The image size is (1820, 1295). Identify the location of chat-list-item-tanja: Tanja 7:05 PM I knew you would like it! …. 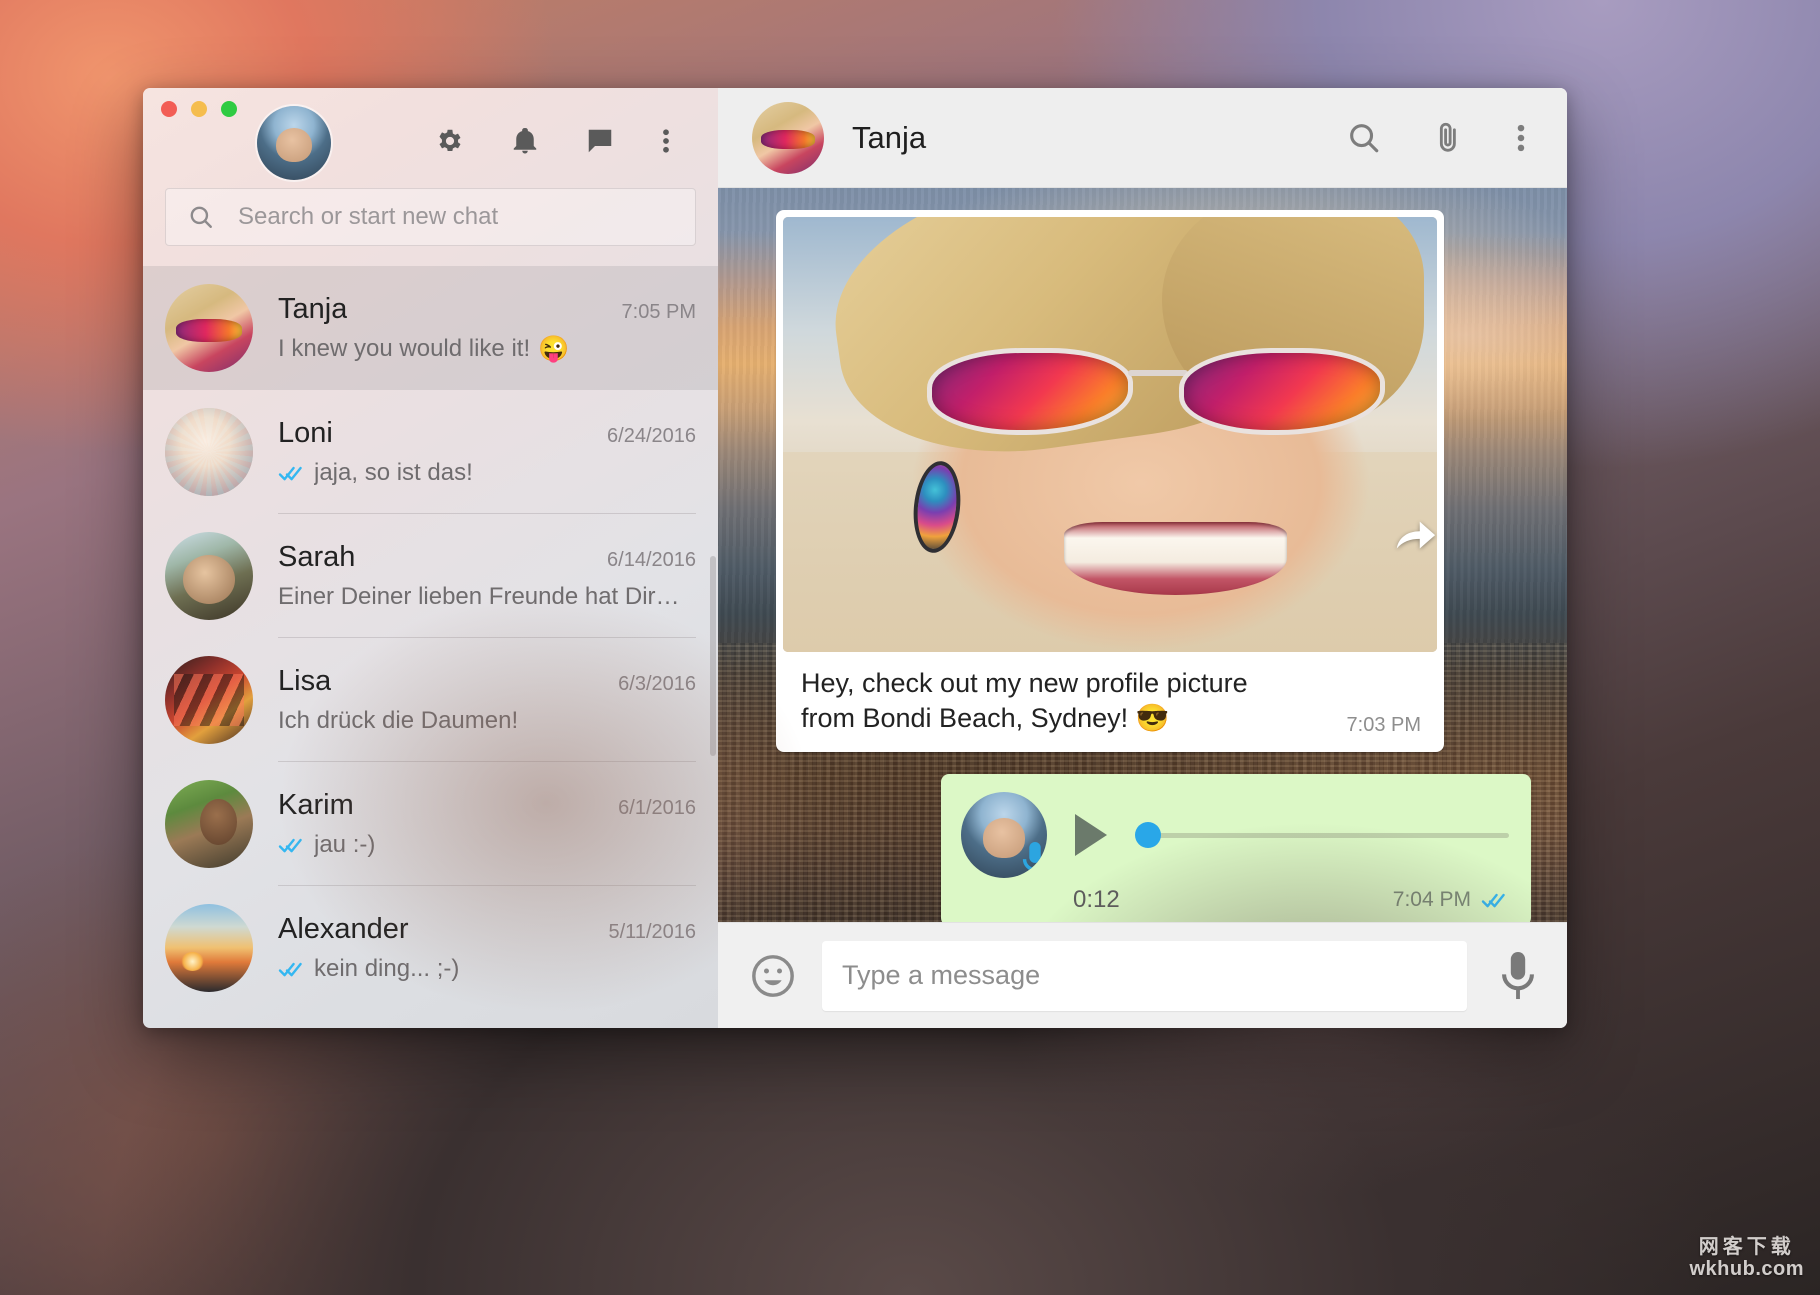
(430, 328).